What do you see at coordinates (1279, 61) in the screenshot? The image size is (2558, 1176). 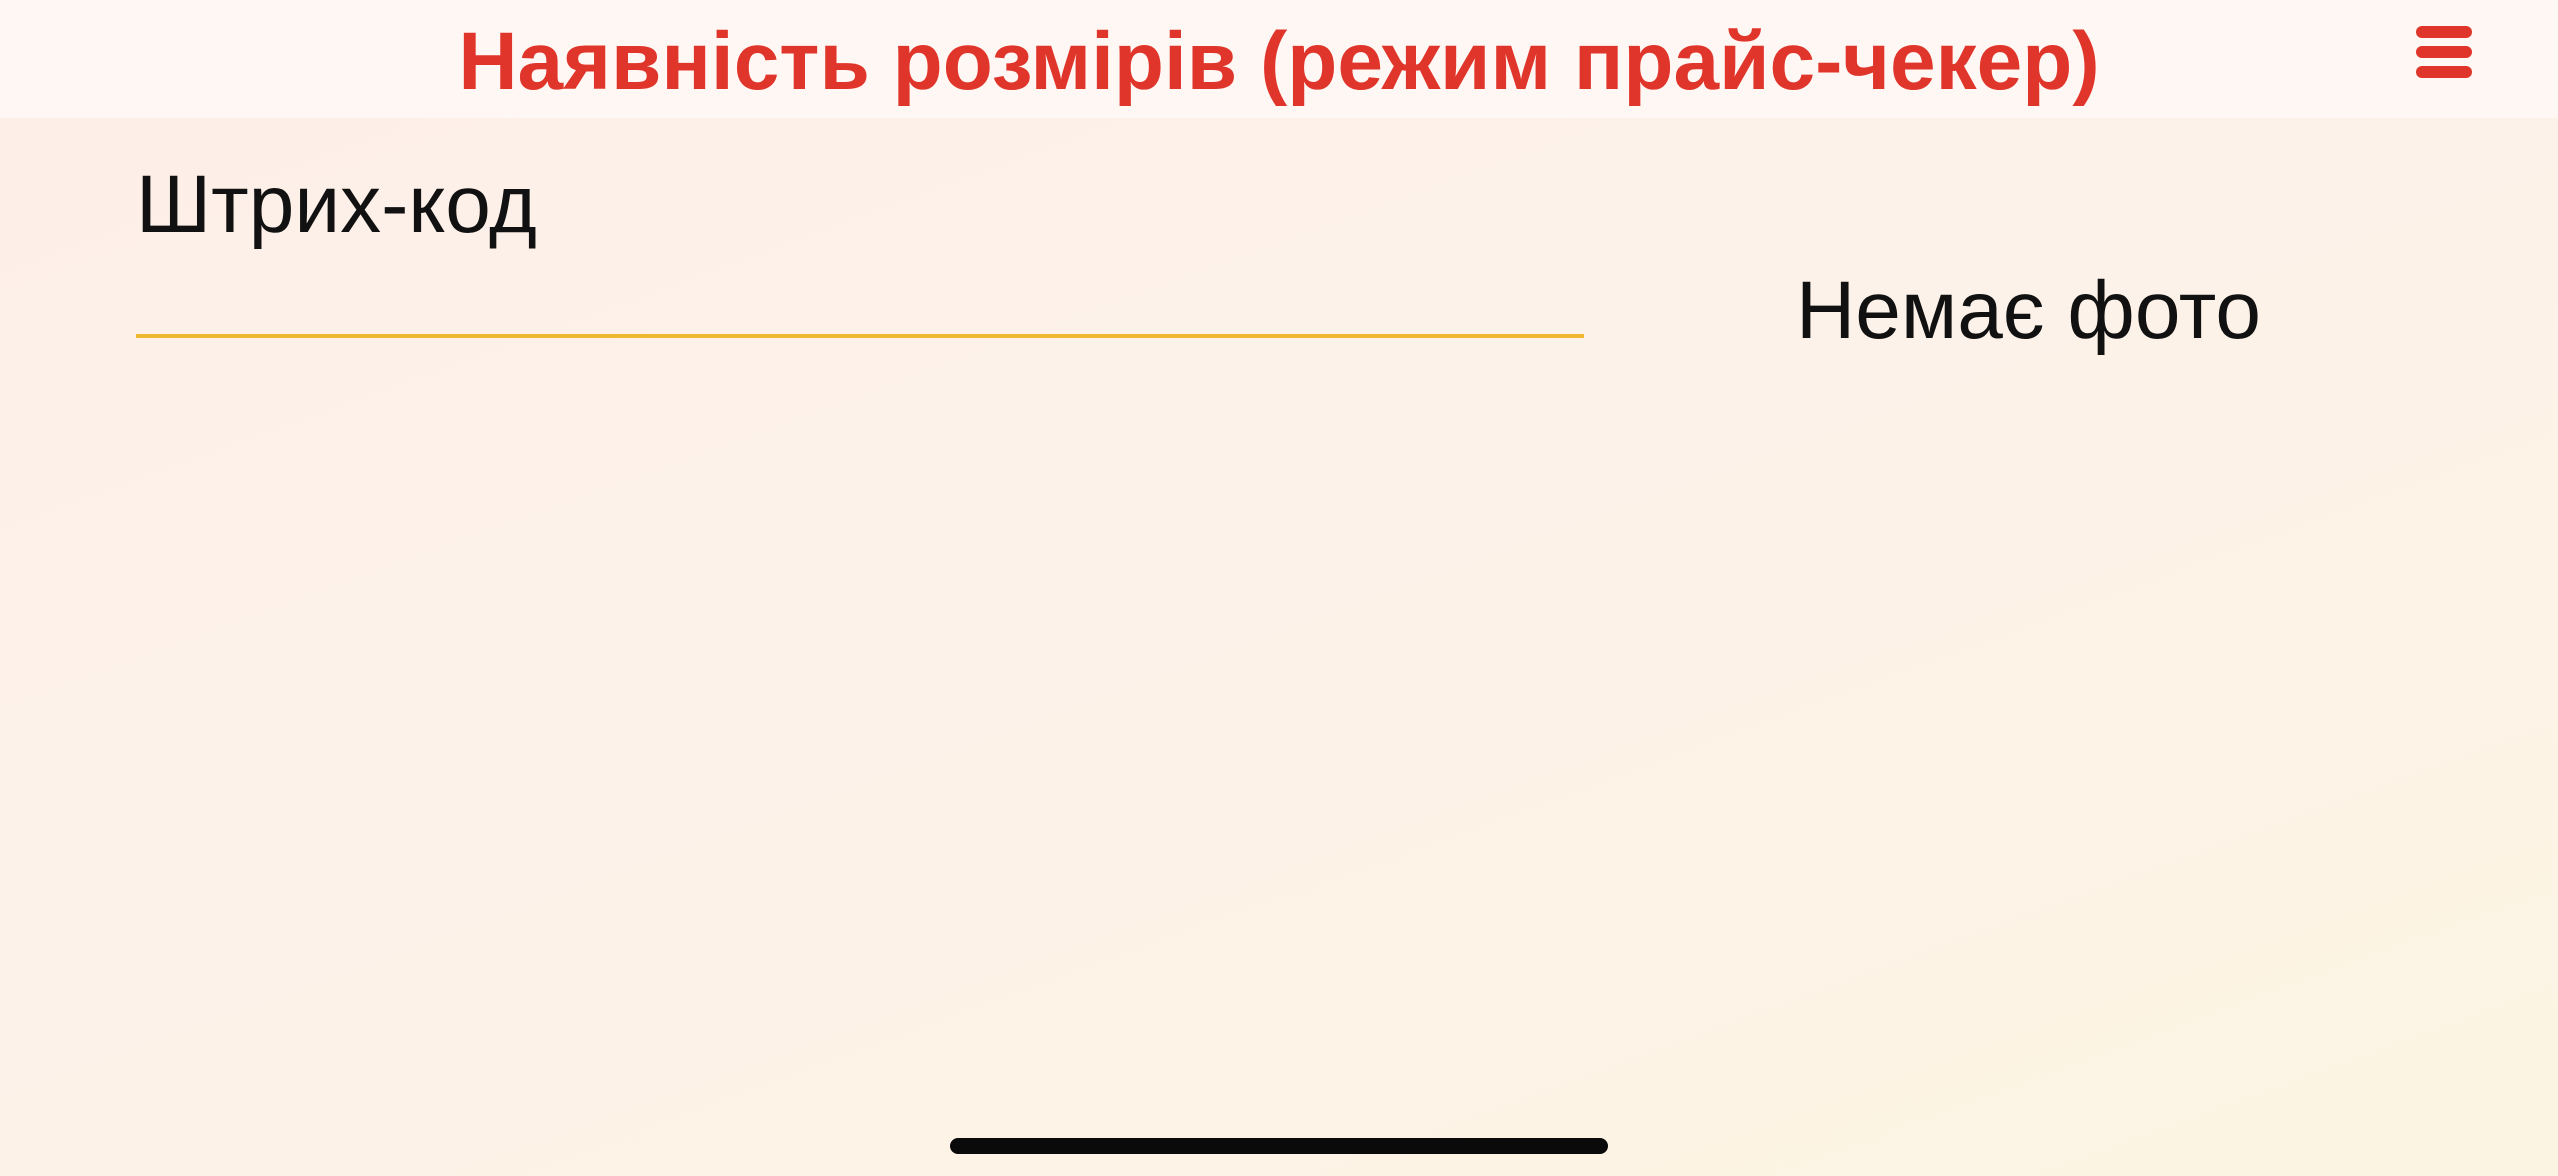 I see `page-title: Наявність розмірів (режим прайс-чекер)` at bounding box center [1279, 61].